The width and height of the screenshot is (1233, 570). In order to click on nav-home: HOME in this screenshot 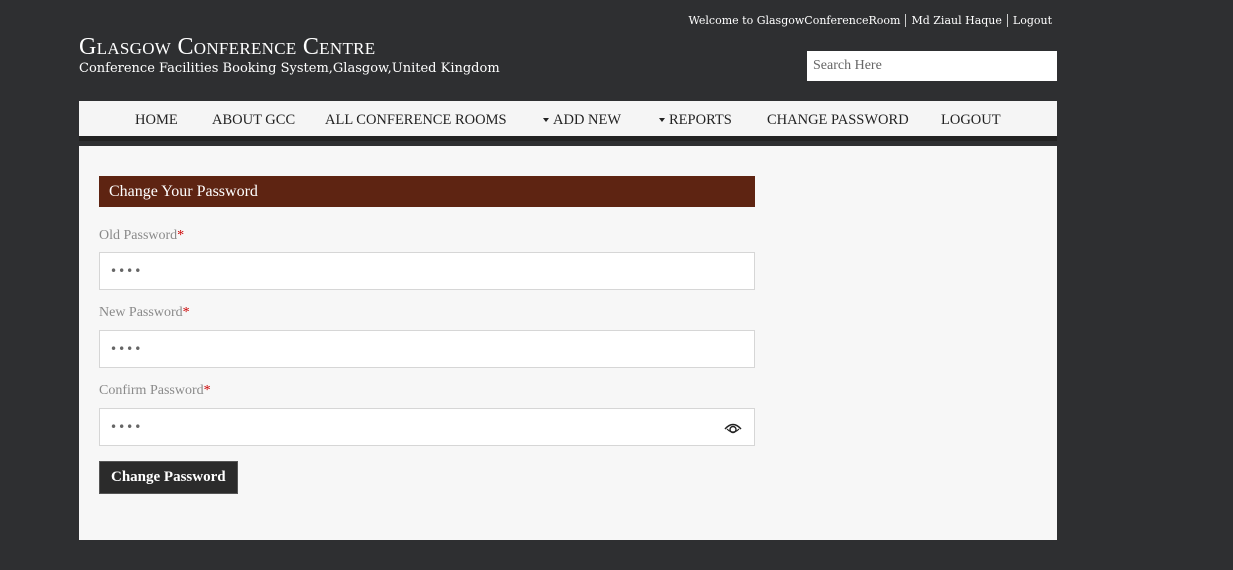, I will do `click(156, 121)`.